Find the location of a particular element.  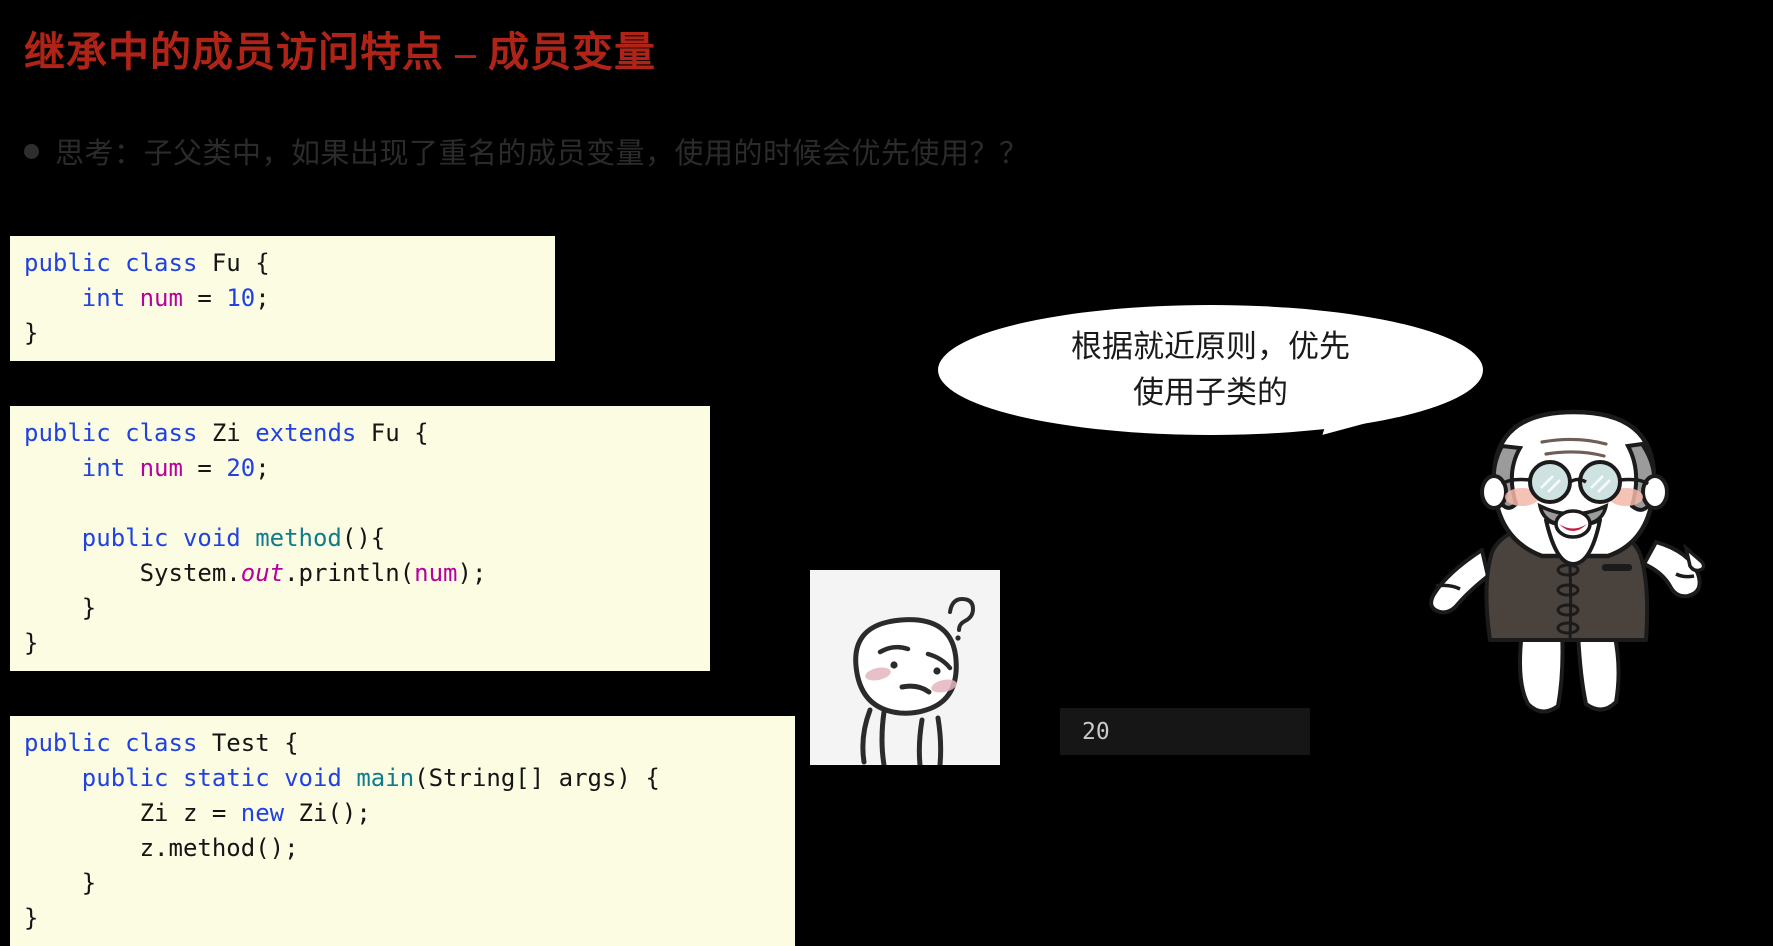

bullet-text: 思考：子父类中，如果出现了重名的成员变量，使用的时候会优先使用？？ is located at coordinates (542, 154).